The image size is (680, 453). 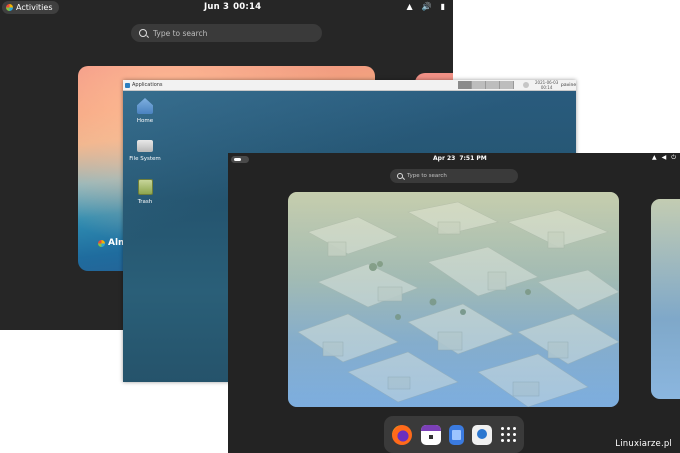 I want to click on desktop-icon-label: Home, so click(x=145, y=121).